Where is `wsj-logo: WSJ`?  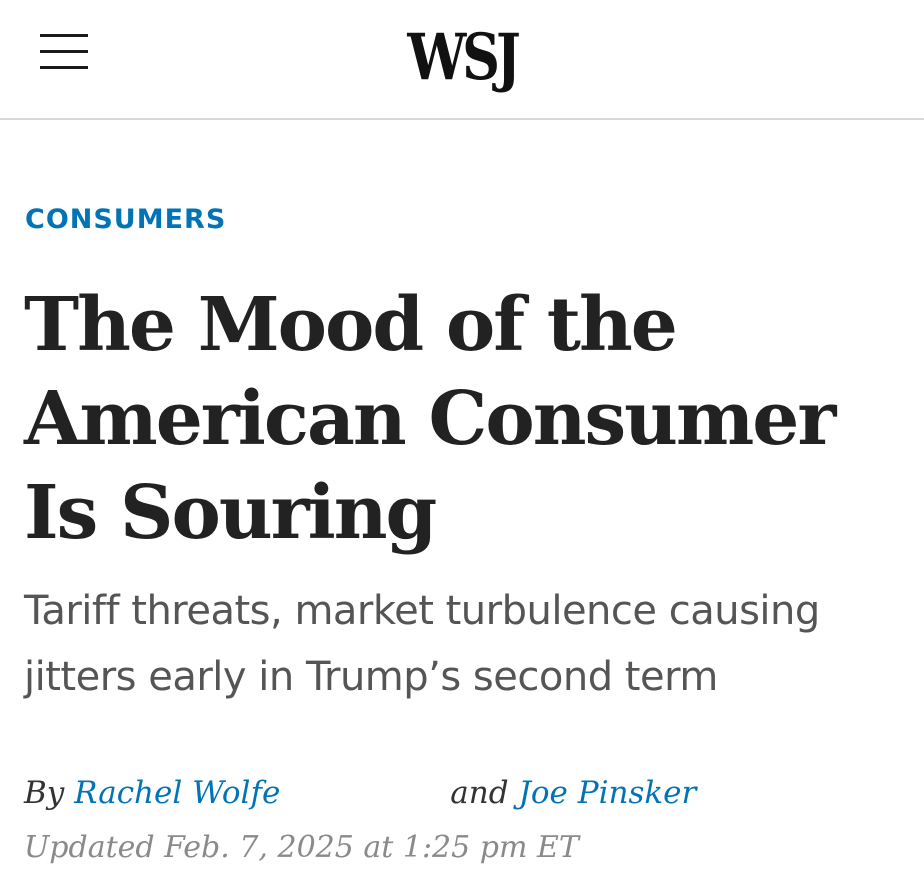
wsj-logo: WSJ is located at coordinates (462, 58).